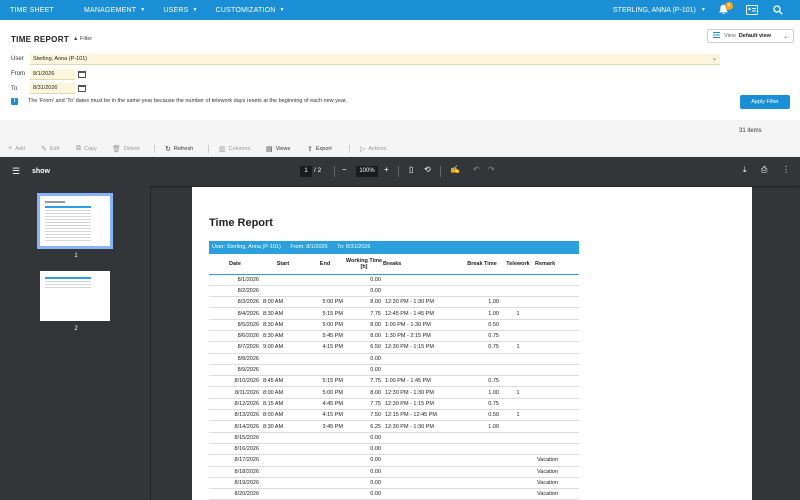 Image resolution: width=800 pixels, height=500 pixels. Describe the element at coordinates (234, 149) in the screenshot. I see `columns-button: ▥ Columns` at that location.